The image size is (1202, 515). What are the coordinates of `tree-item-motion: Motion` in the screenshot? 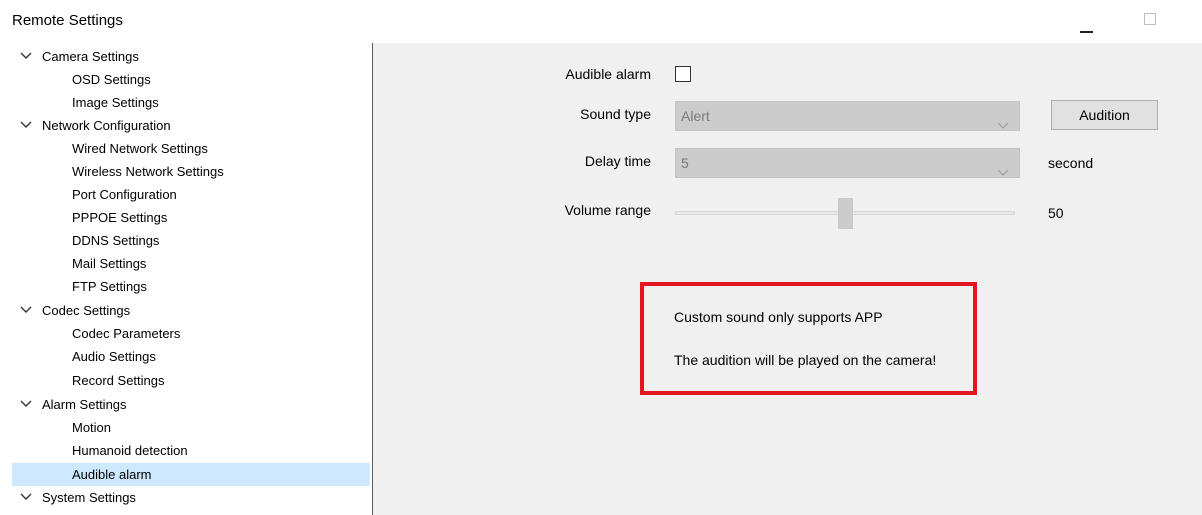 It's located at (191, 427).